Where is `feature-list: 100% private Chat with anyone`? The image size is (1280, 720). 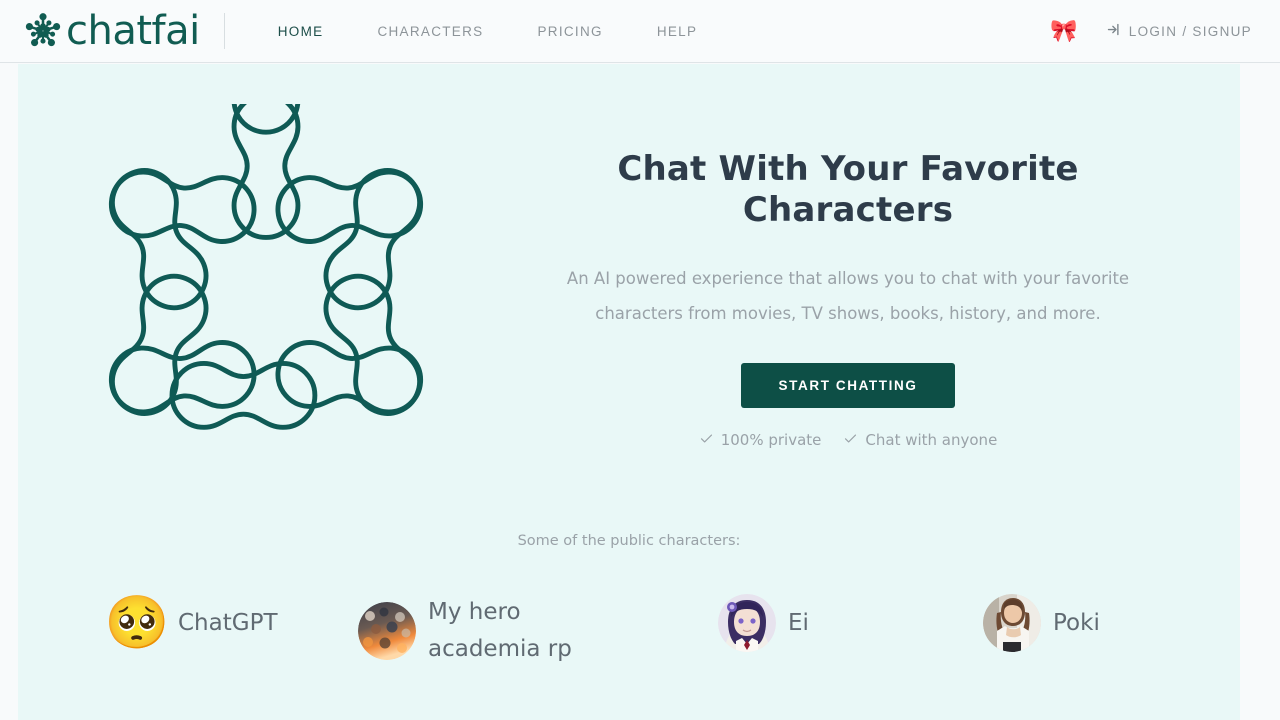 feature-list: 100% private Chat with anyone is located at coordinates (848, 440).